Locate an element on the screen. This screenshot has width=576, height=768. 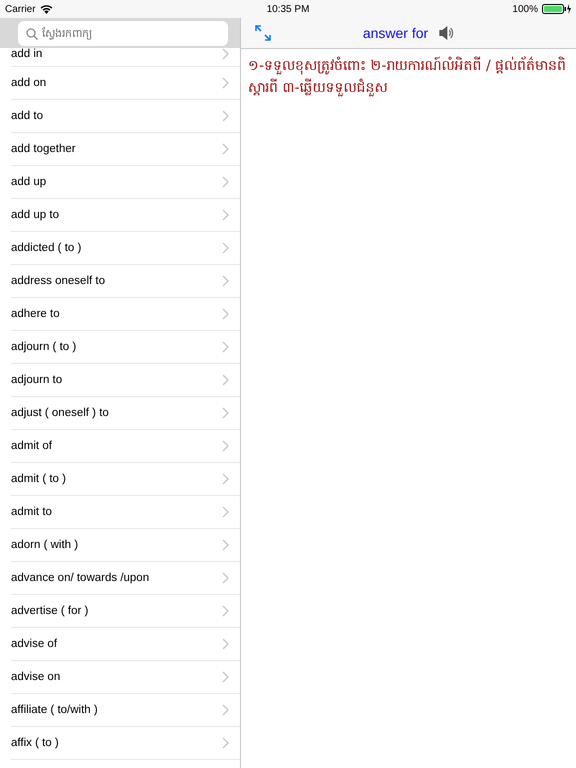
list-item: advance on/ towards /upon is located at coordinates (125, 578).